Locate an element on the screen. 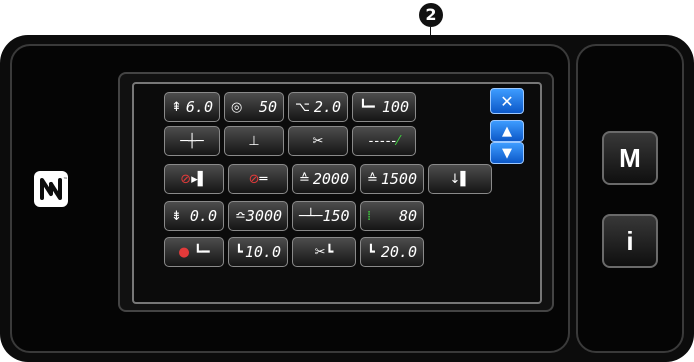 The height and width of the screenshot is (362, 694). menu-button: M is located at coordinates (630, 158).